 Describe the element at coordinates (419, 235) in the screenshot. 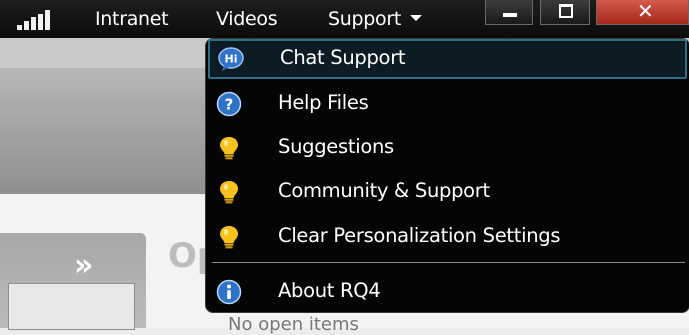

I see `menu-item-label: Clear Personalization Settings` at that location.